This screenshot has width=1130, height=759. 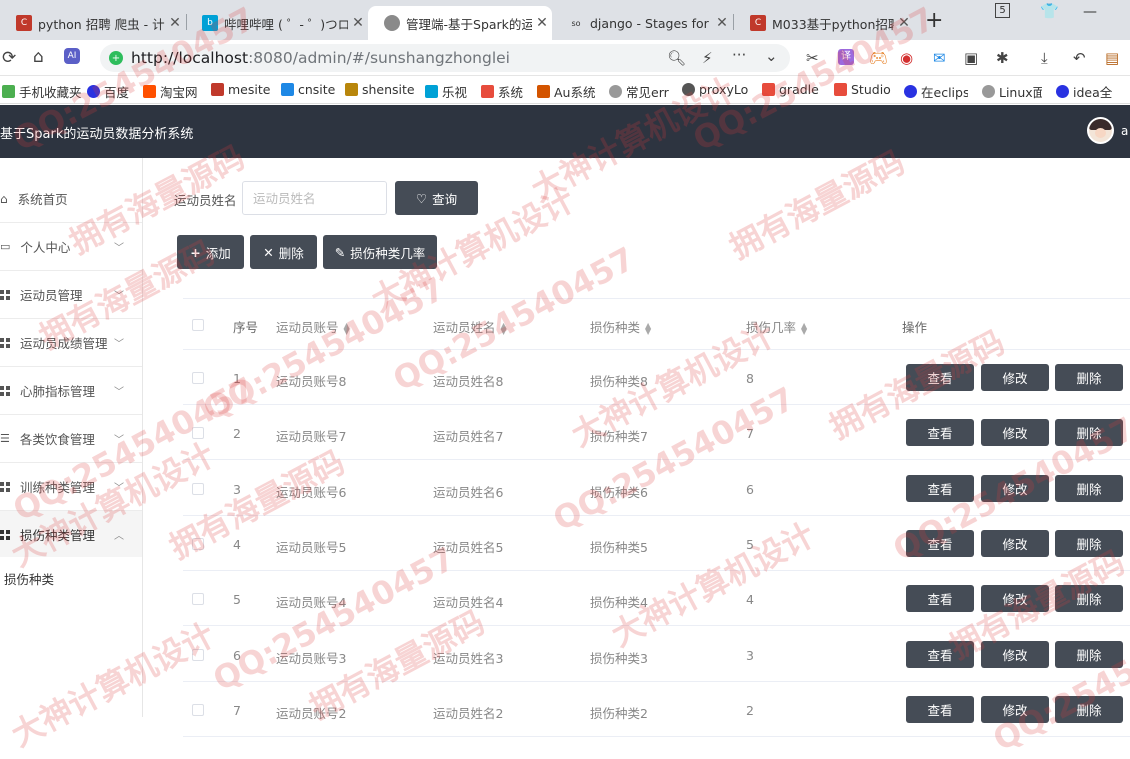 I want to click on bookmark-item: cnsite, so click(x=308, y=89).